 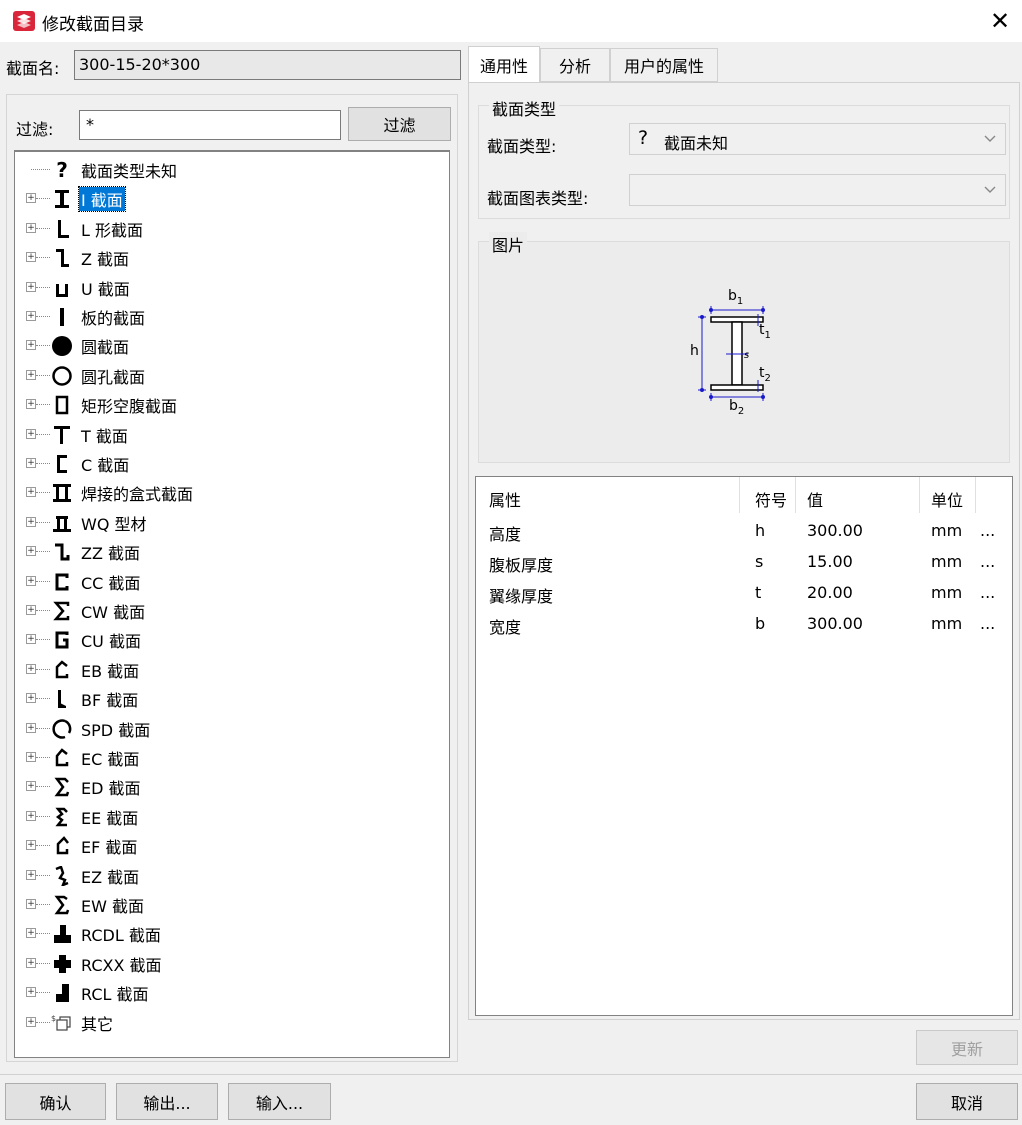 I want to click on section-name-field: 300-15-20*300, so click(x=267, y=65).